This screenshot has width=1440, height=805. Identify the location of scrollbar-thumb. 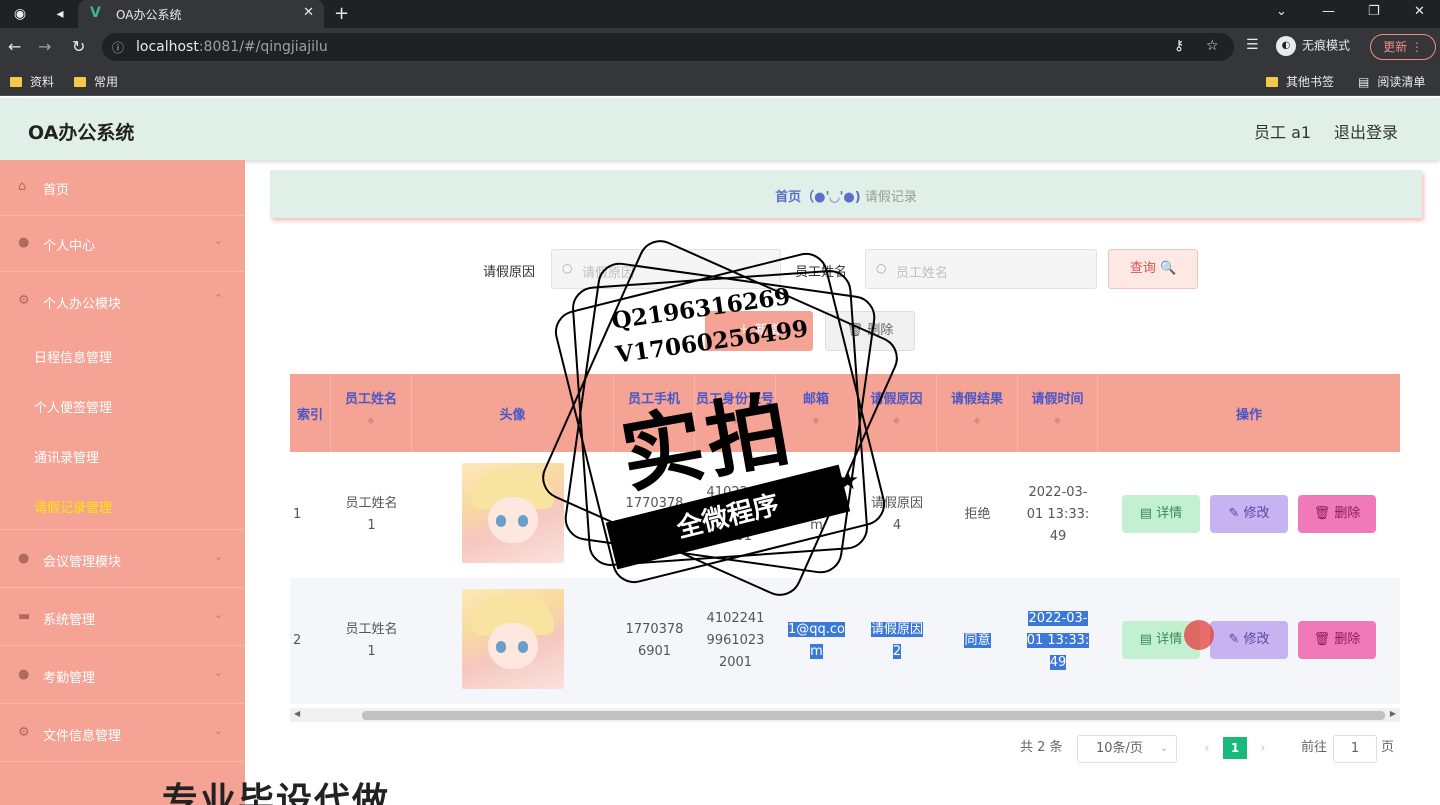
(873, 715).